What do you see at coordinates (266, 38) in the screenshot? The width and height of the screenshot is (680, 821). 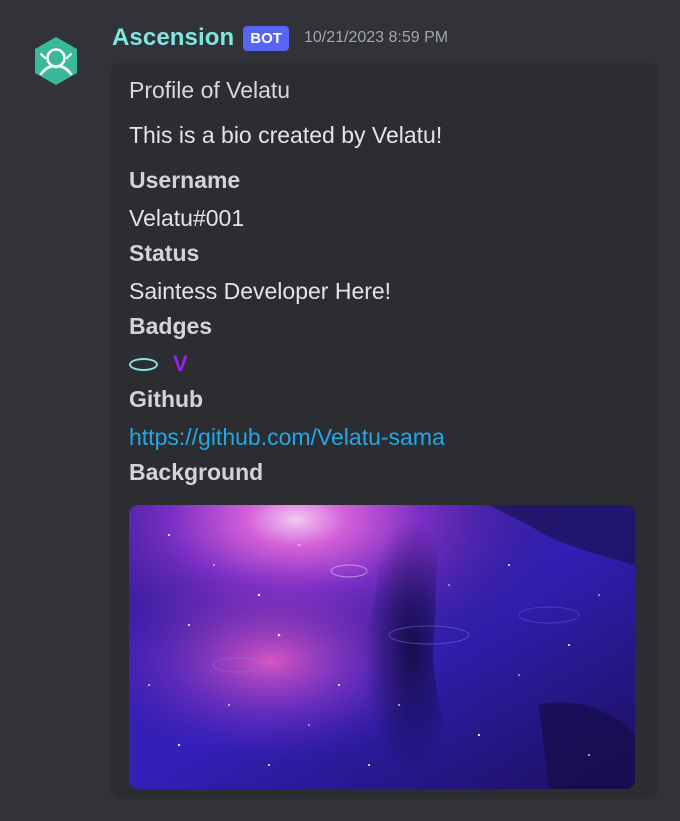 I see `bot-tag: BOT` at bounding box center [266, 38].